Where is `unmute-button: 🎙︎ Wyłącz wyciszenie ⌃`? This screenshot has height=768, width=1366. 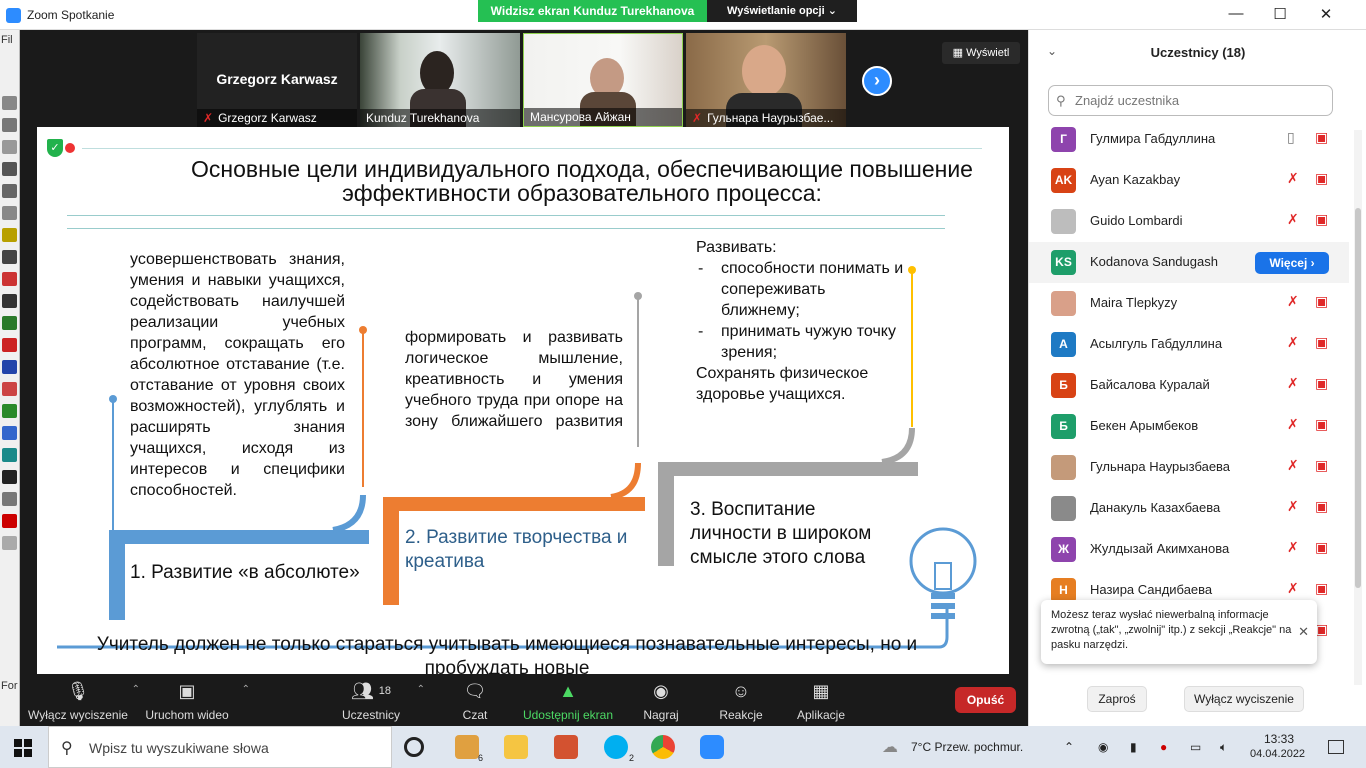 unmute-button: 🎙︎ Wyłącz wyciszenie ⌃ is located at coordinates (84, 701).